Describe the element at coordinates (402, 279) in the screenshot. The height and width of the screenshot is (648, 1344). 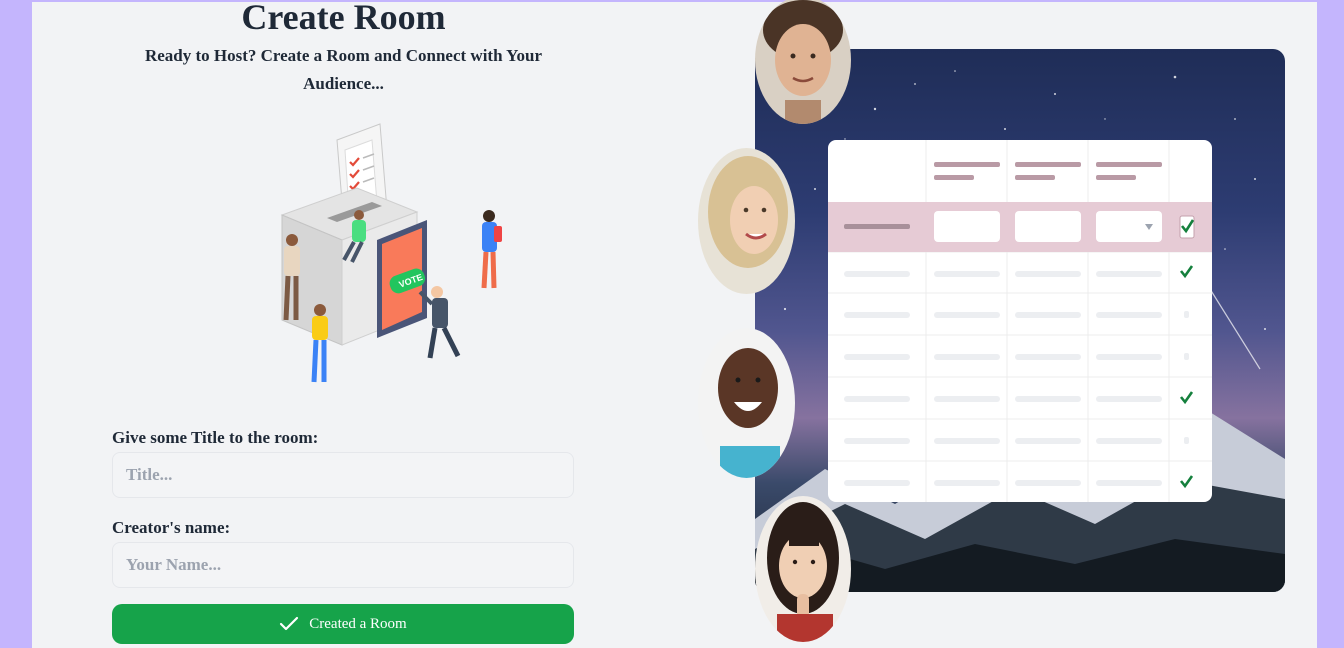
I see `phone-graphic: VOTE` at that location.